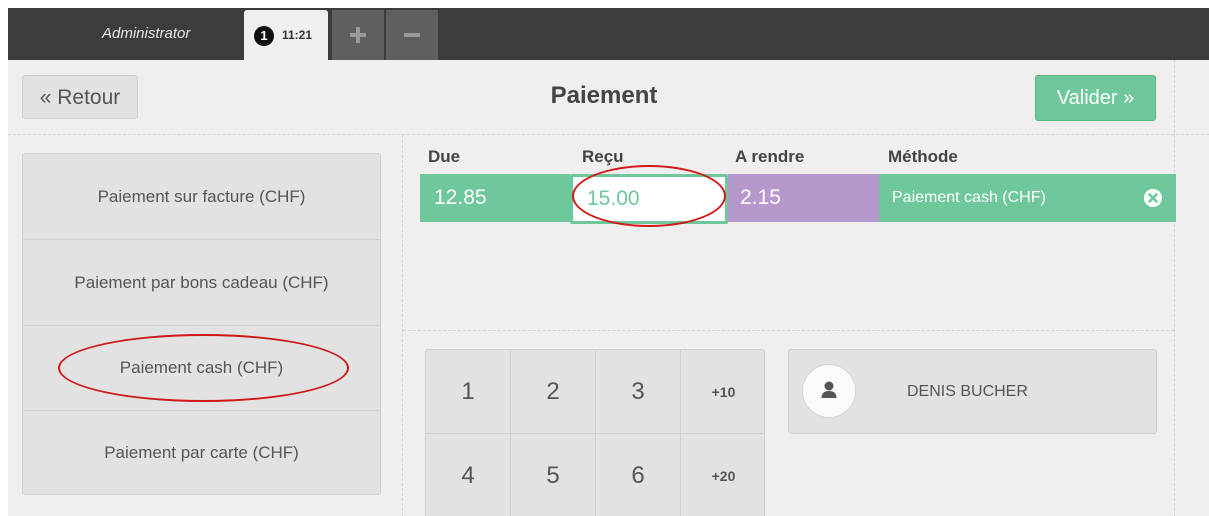 This screenshot has width=1209, height=516. Describe the element at coordinates (264, 36) in the screenshot. I see `order-number-badge: 1` at that location.